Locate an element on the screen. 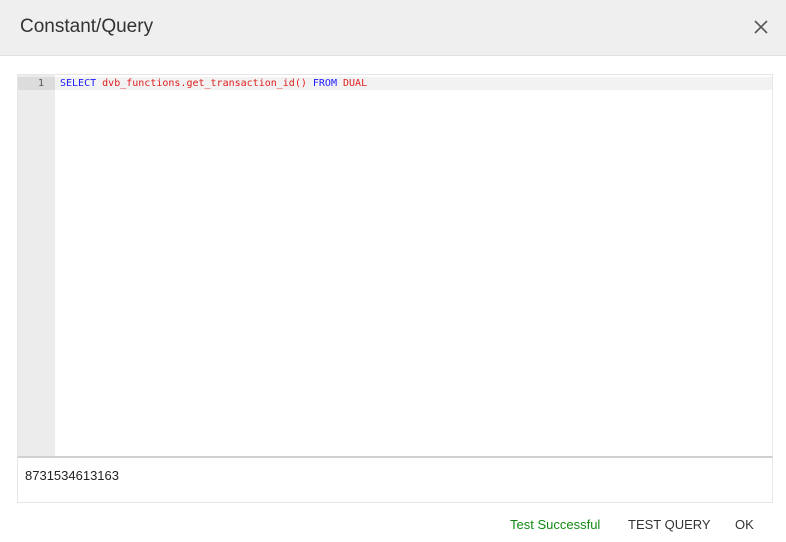 This screenshot has height=542, width=786. close-icon is located at coordinates (761, 27).